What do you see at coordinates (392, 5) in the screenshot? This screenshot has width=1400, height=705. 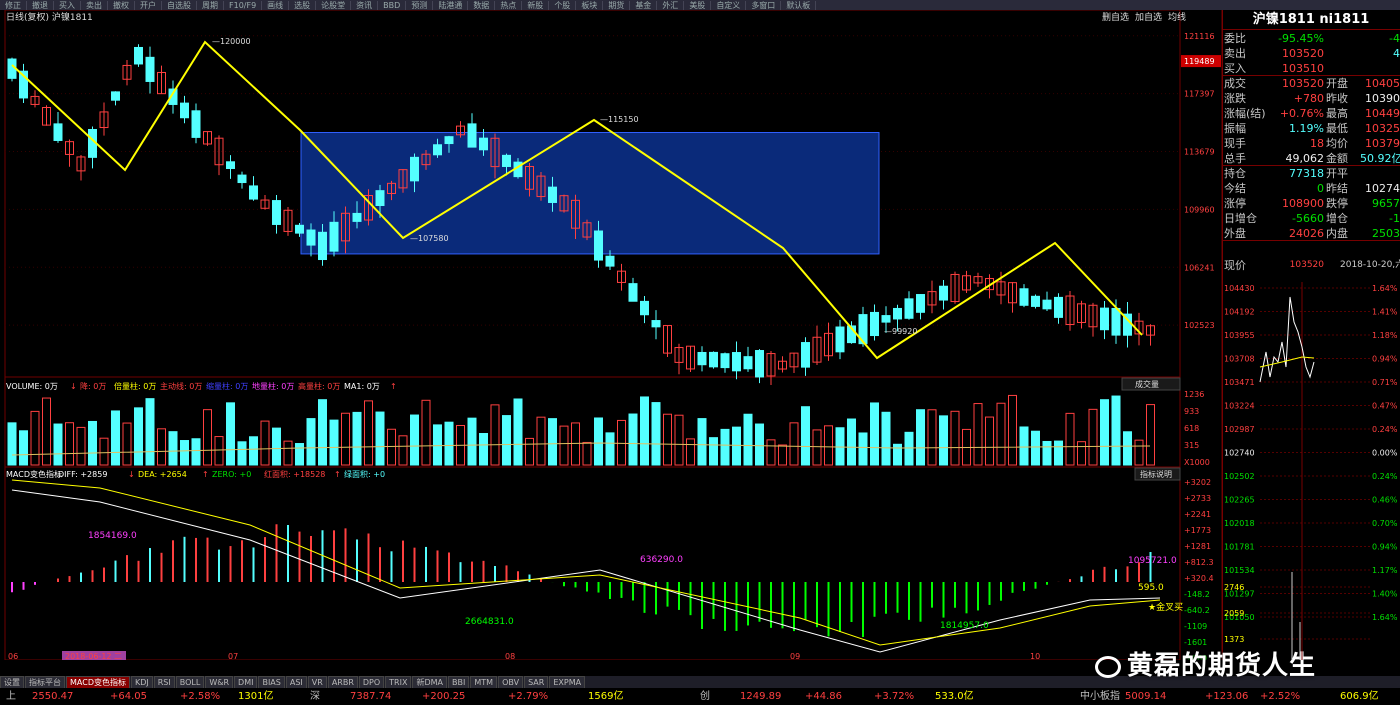 I see `toolbar-item: BBD` at bounding box center [392, 5].